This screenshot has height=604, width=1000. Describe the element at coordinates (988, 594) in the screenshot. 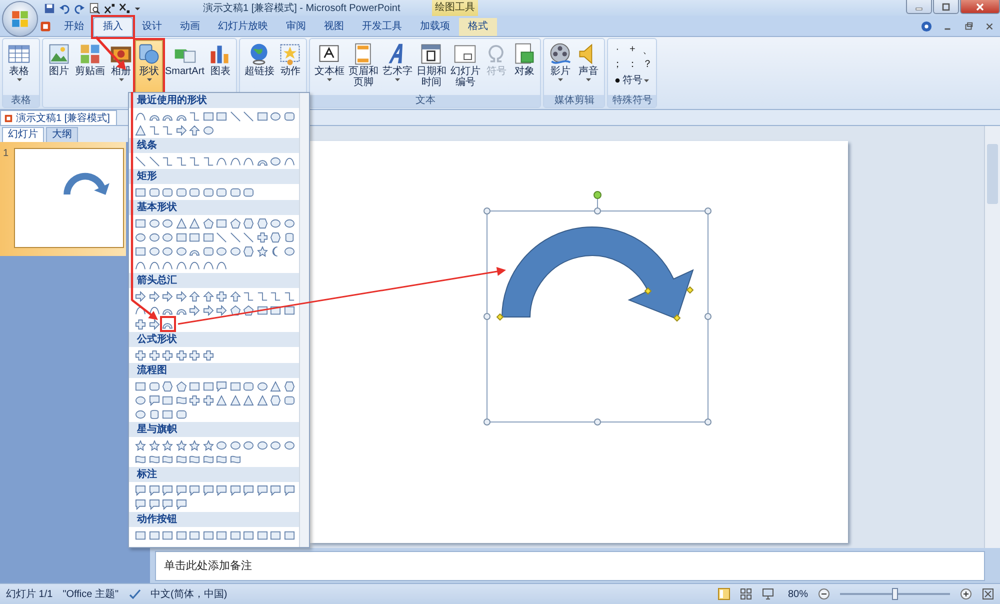

I see `fit-to-window-icon` at that location.